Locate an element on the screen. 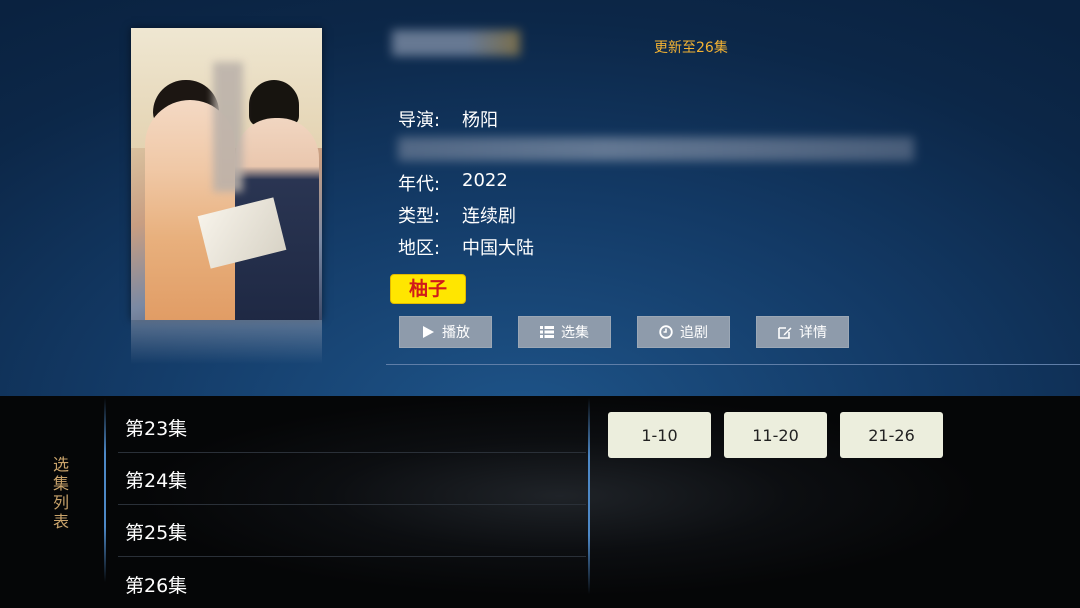 The height and width of the screenshot is (608, 1080). poster-image is located at coordinates (226, 174).